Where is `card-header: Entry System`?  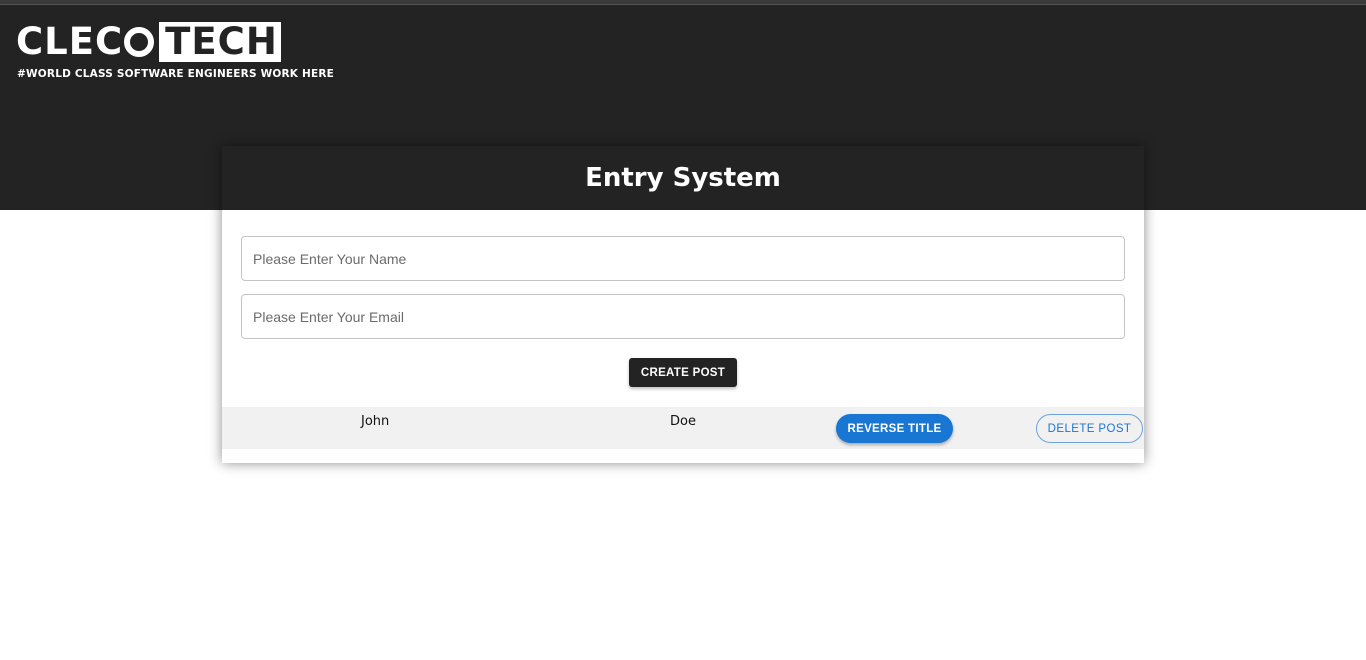 card-header: Entry System is located at coordinates (683, 178).